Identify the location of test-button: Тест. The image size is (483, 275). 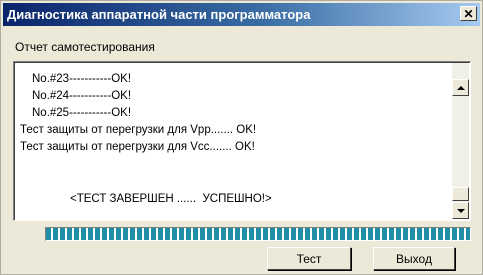
(309, 258).